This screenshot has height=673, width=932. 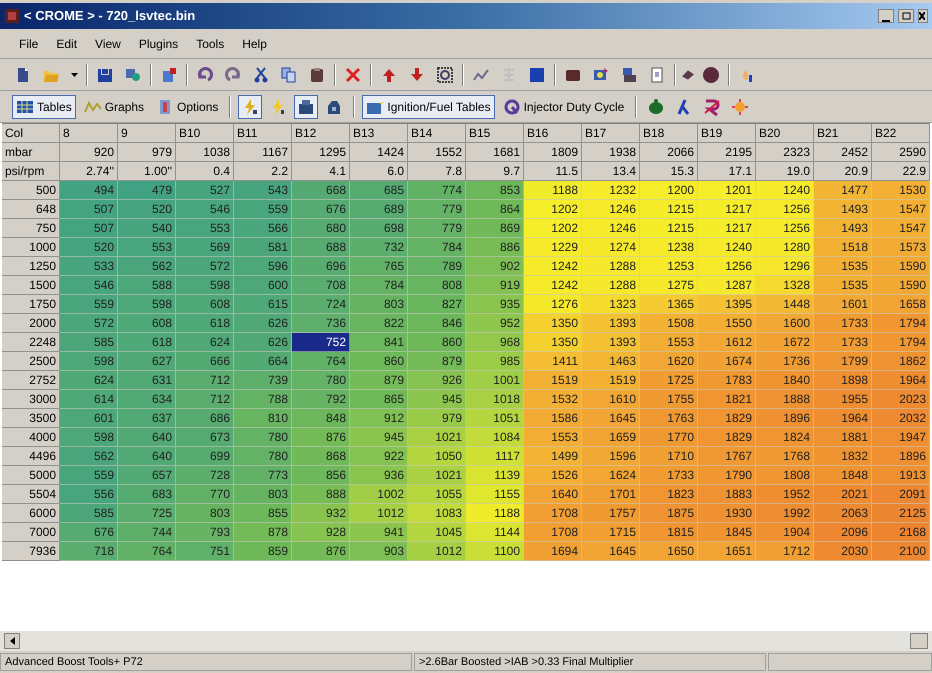 I want to click on table-cell: 615, so click(x=263, y=304).